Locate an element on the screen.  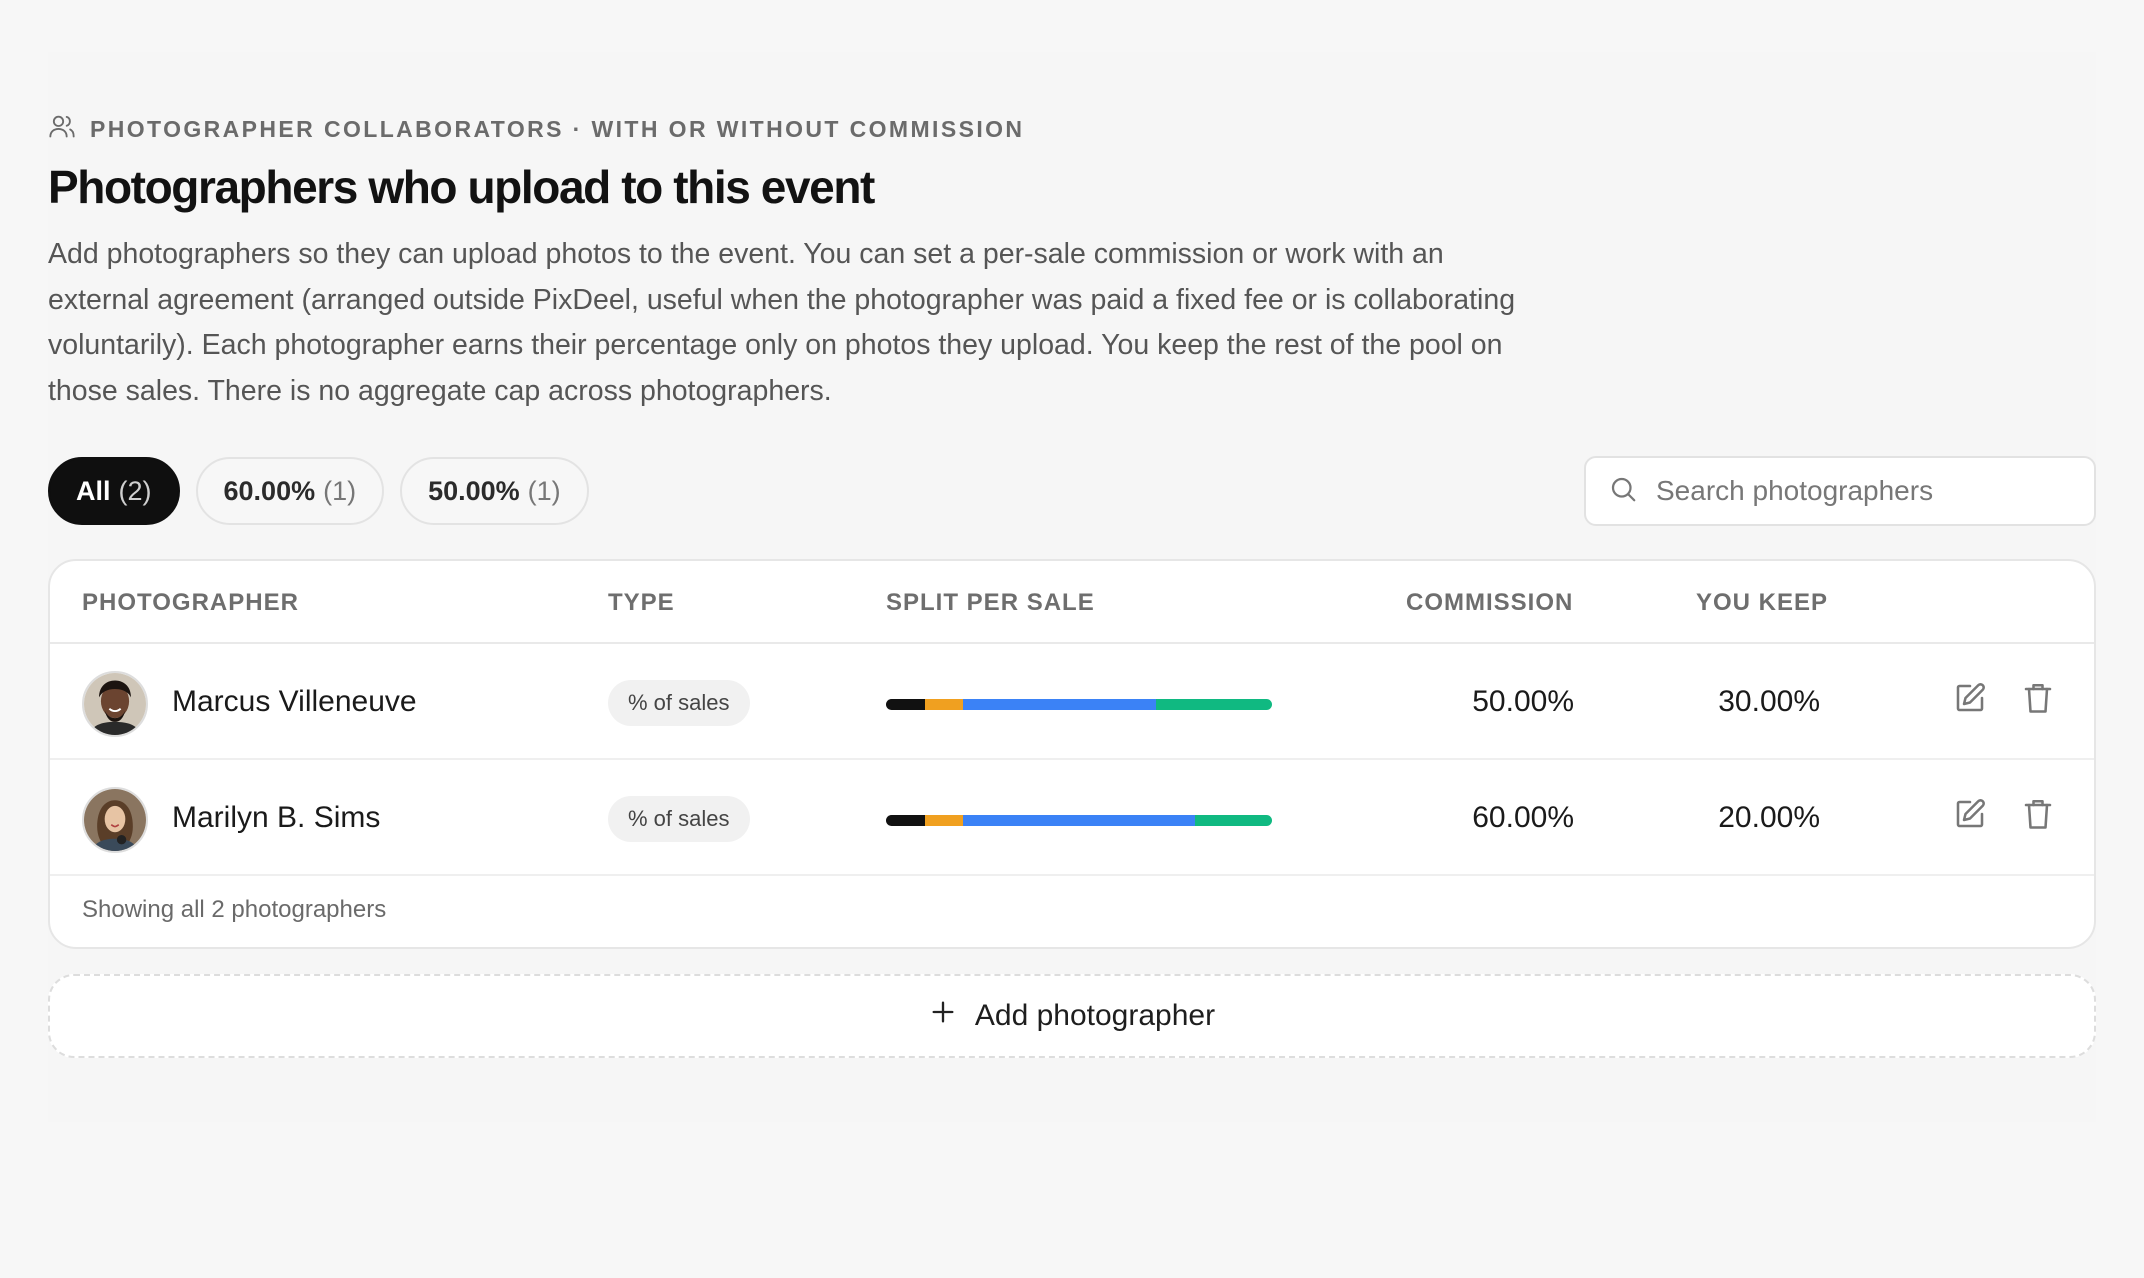
header-type: TYPE is located at coordinates (641, 602).